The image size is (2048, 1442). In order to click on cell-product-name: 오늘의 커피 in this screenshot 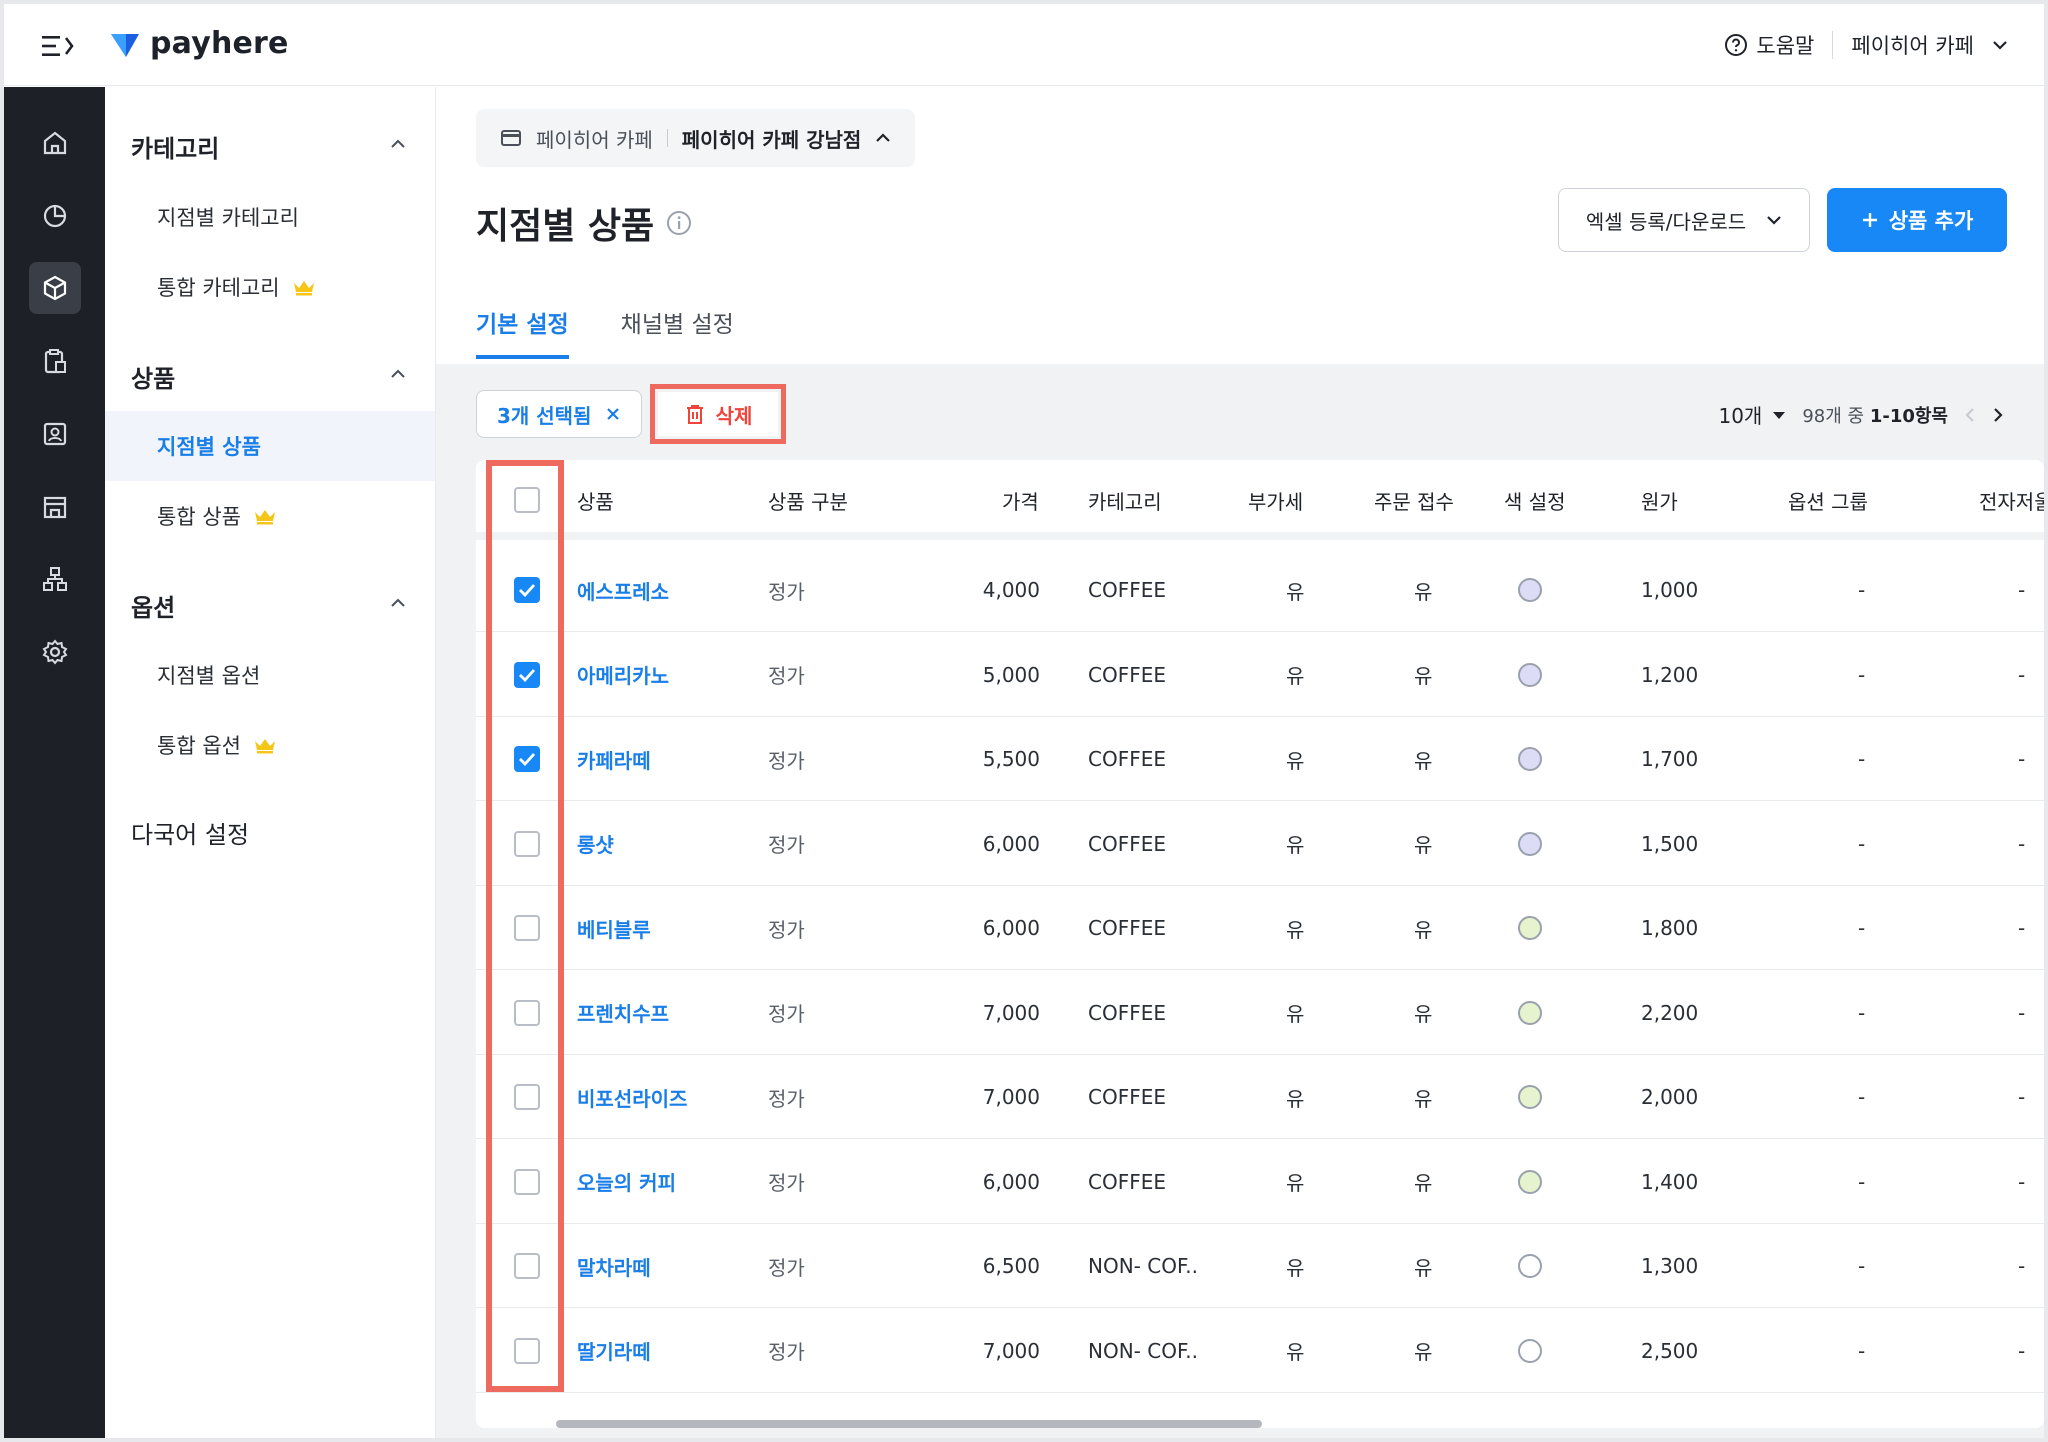, I will do `click(626, 1182)`.